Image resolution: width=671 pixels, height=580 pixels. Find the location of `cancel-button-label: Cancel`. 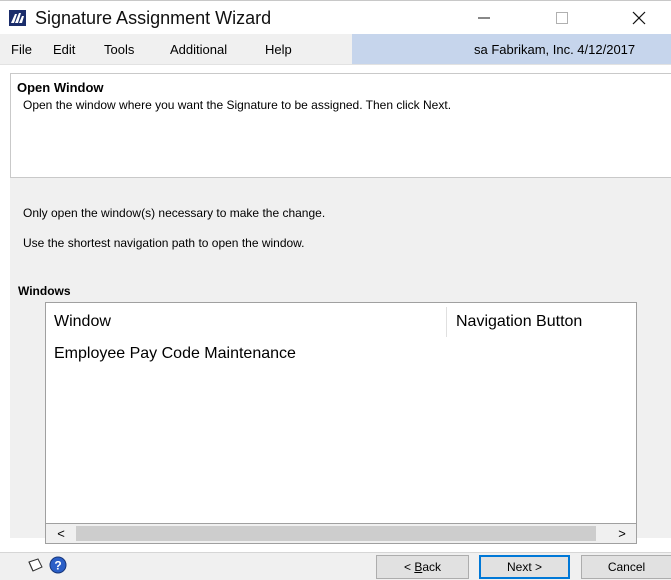

cancel-button-label: Cancel is located at coordinates (626, 567).